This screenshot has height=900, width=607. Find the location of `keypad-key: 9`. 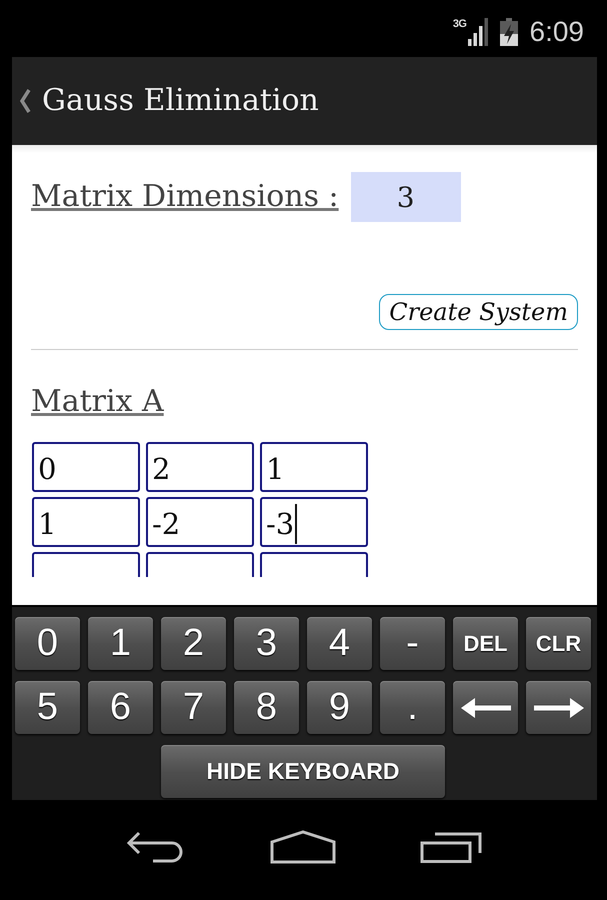

keypad-key: 9 is located at coordinates (339, 707).